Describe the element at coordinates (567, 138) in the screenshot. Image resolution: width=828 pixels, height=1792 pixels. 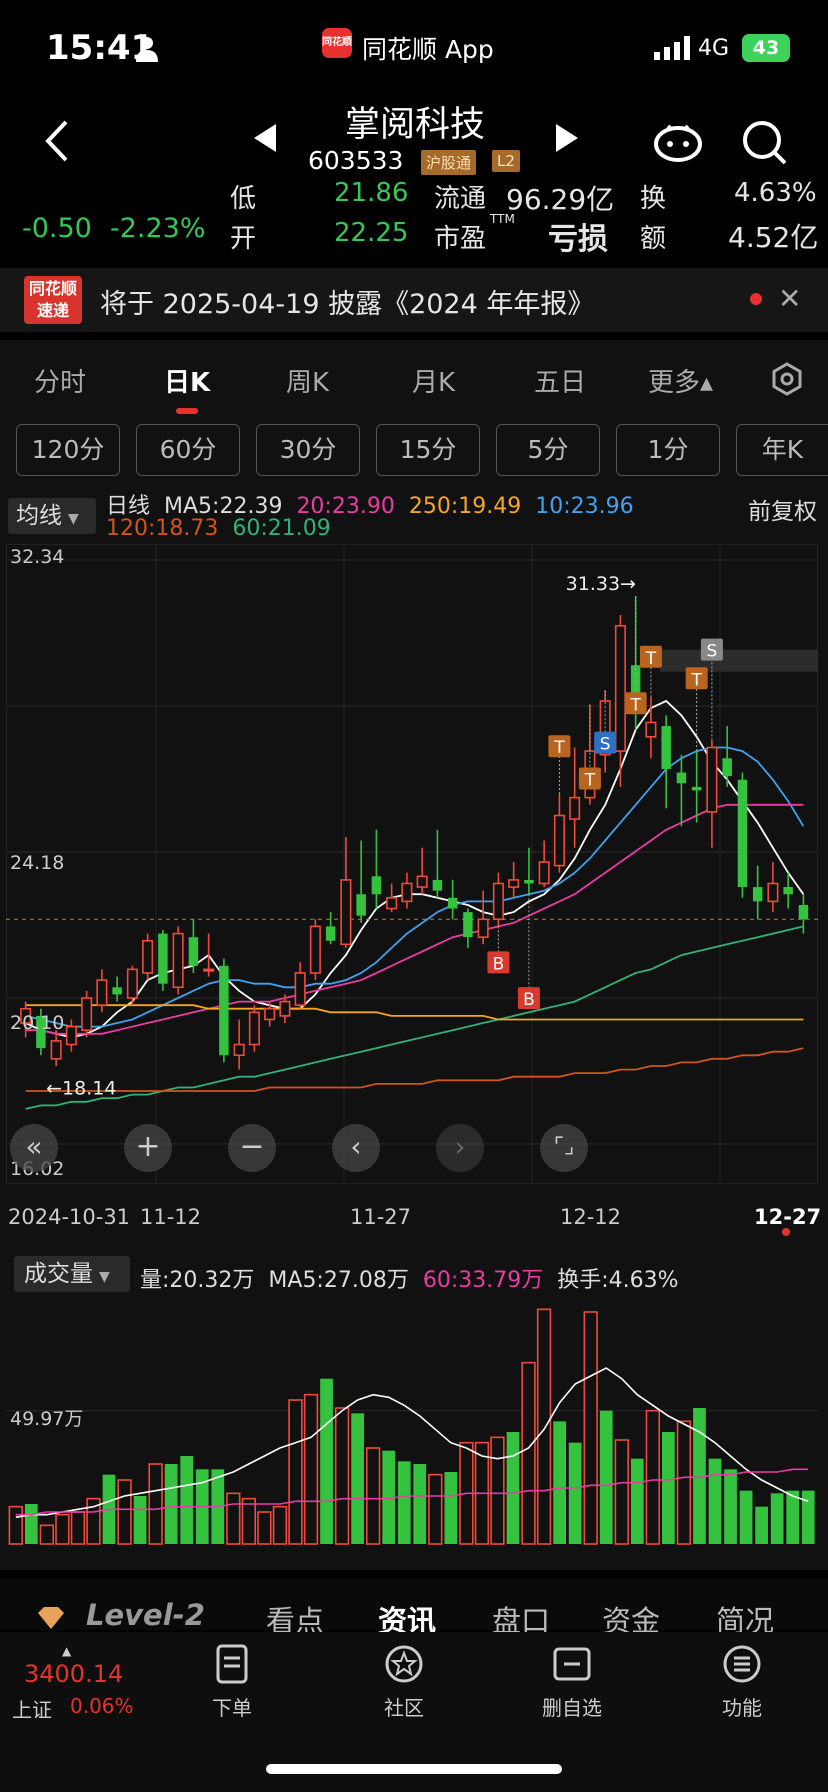
I see `next-stock-button` at that location.